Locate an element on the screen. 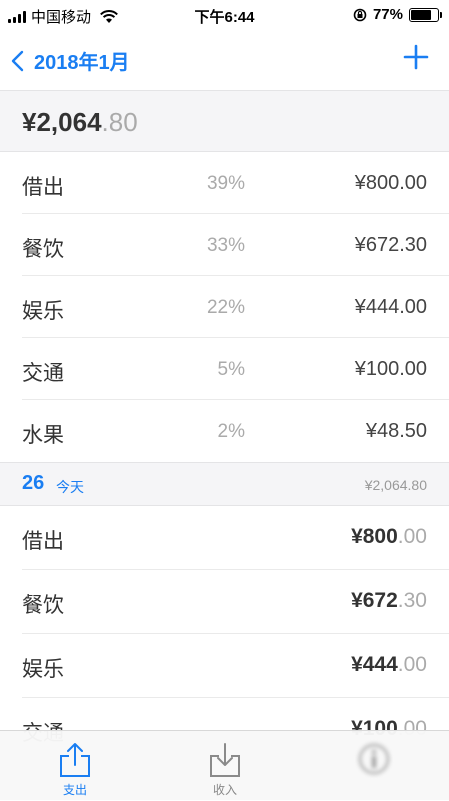 Image resolution: width=449 pixels, height=801 pixels. entry-amount: ¥444.00 is located at coordinates (389, 665).